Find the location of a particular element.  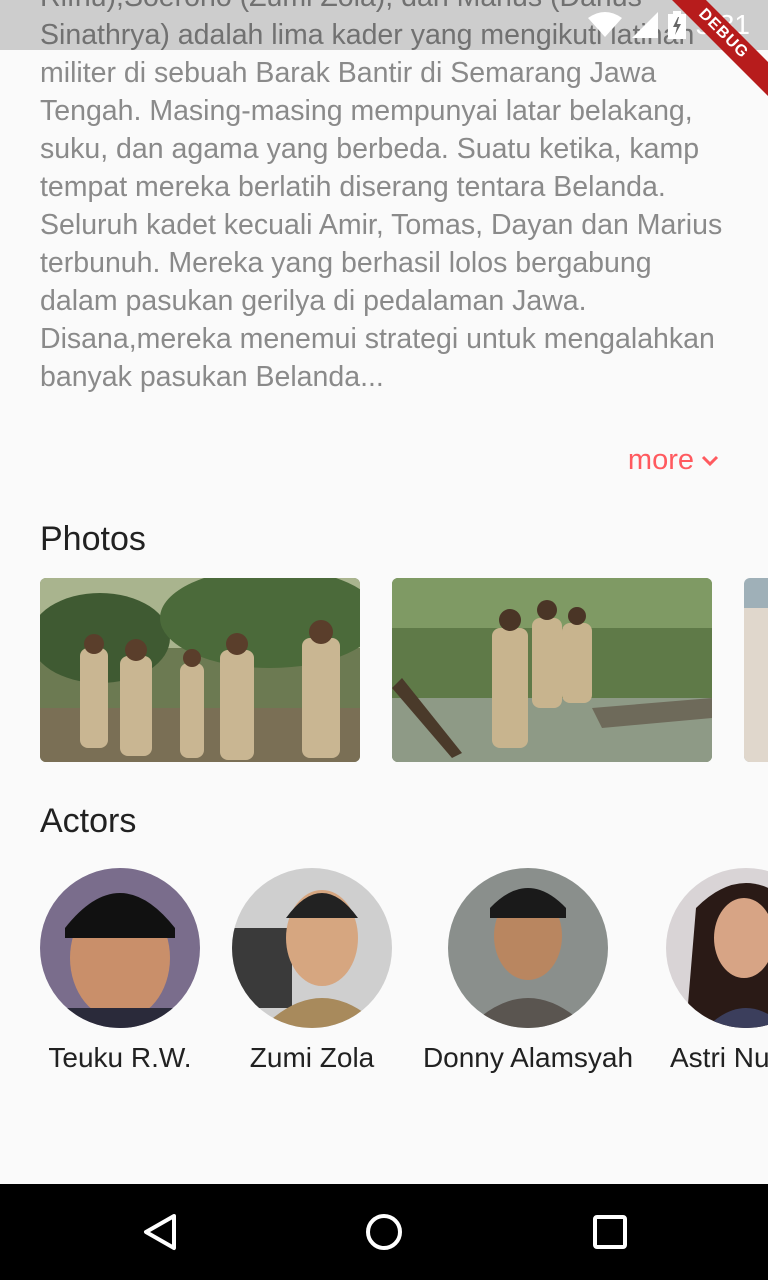

recents-button is located at coordinates (610, 1232).